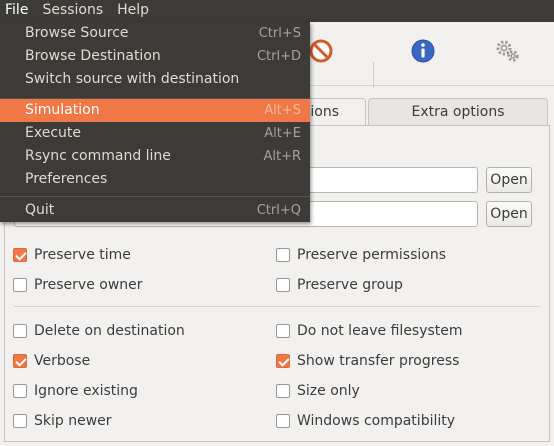 The image size is (554, 446). I want to click on skip-newer-option: Skip newer, so click(62, 421).